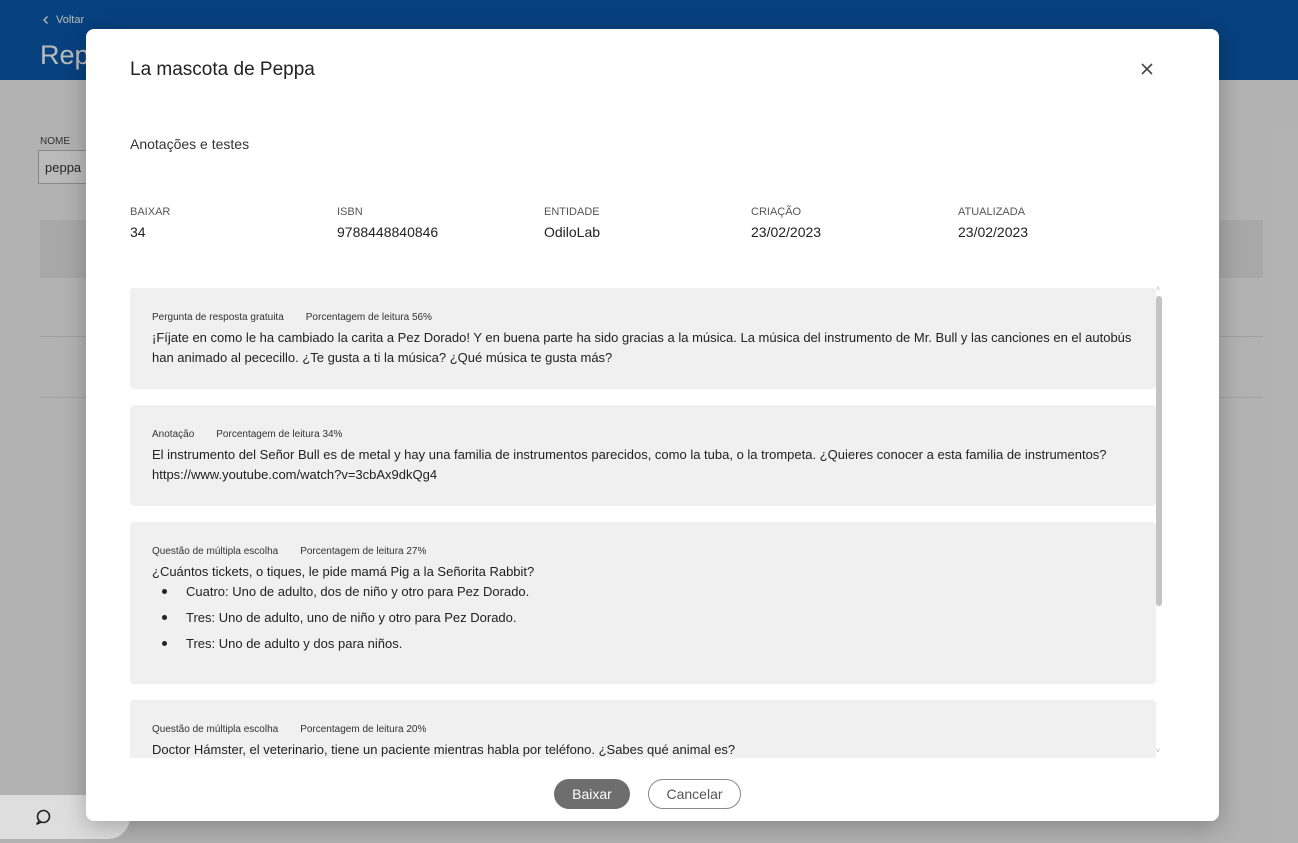 This screenshot has width=1298, height=843. I want to click on meta-updated: ATUALIZADA 23/02/2023, so click(993, 223).